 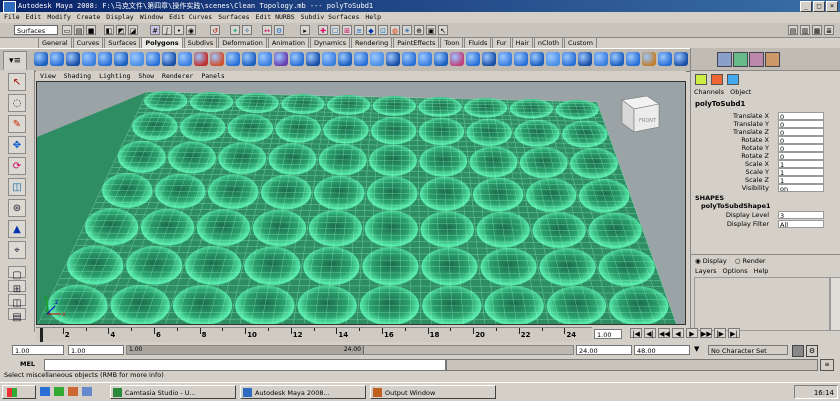 I want to click on shape-channel-row: Display Level3, so click(x=741, y=215).